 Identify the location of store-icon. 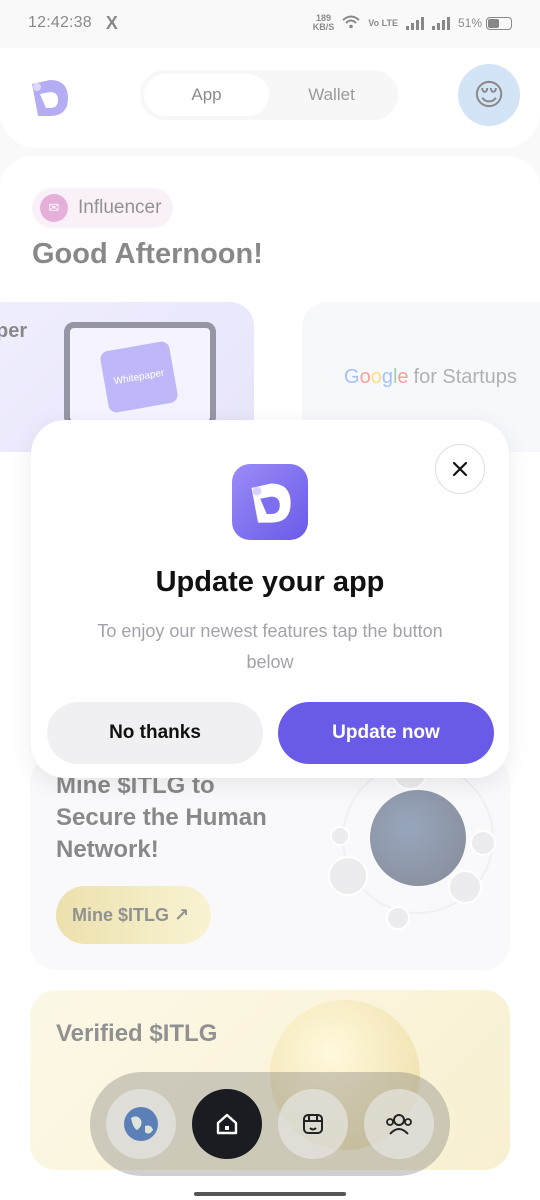
(313, 1124).